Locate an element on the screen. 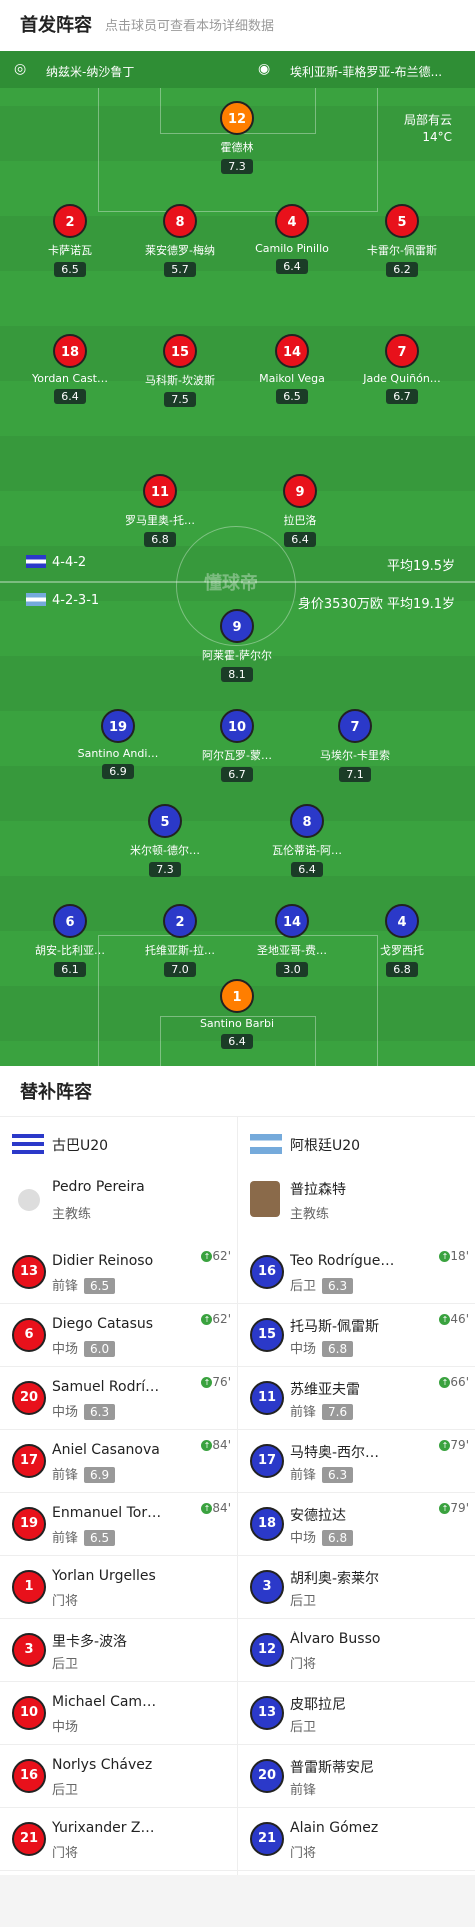  away-value: 身价3530万欧 平均19.1岁 is located at coordinates (376, 604).